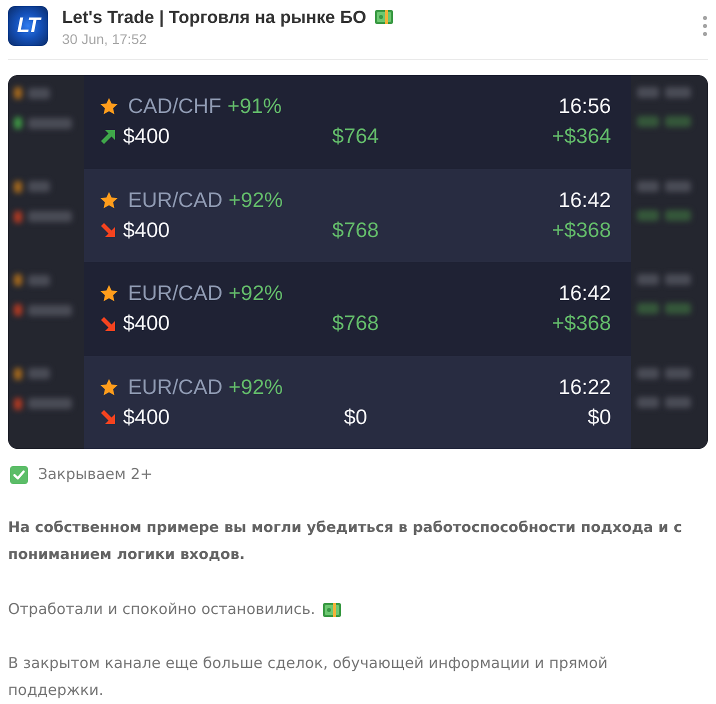  Describe the element at coordinates (355, 137) in the screenshot. I see `payout-amount: $764` at that location.